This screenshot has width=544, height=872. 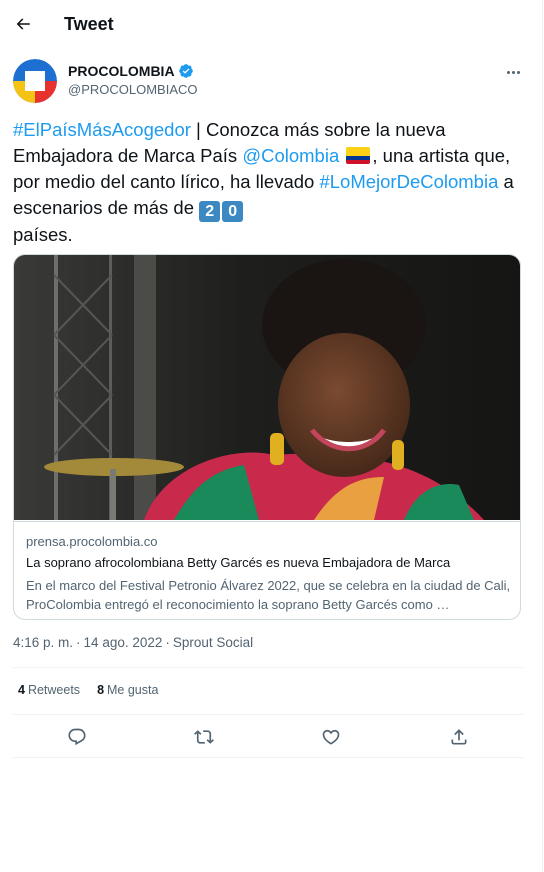 What do you see at coordinates (43, 642) in the screenshot?
I see `tweet-time: 4:16 p. m.` at bounding box center [43, 642].